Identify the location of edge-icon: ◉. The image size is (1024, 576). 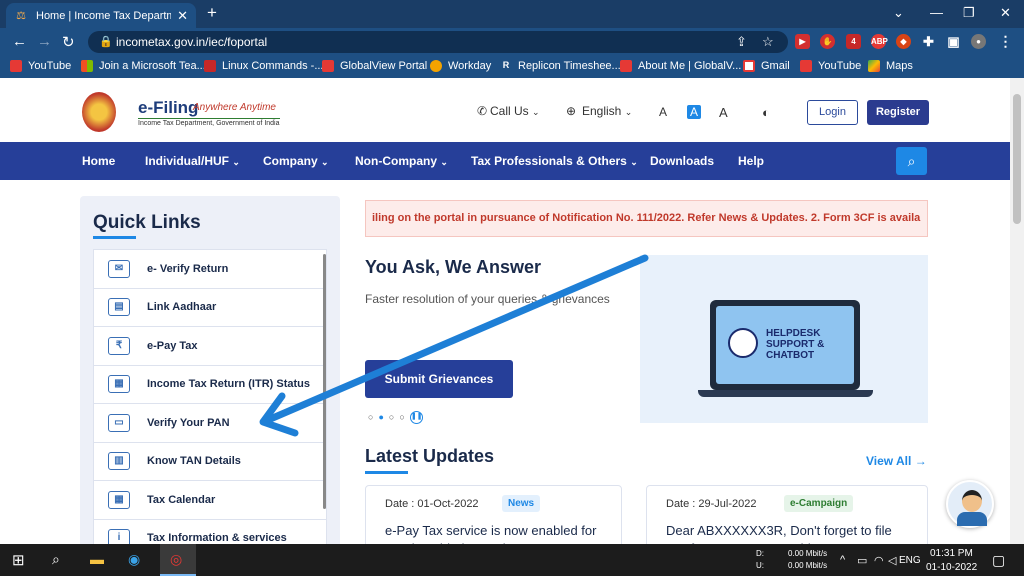
(134, 559).